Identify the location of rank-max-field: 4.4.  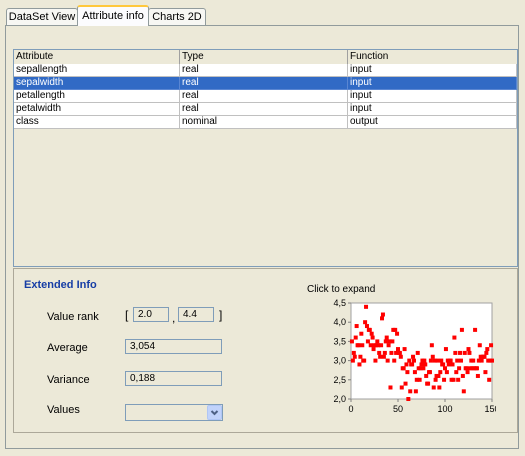
(196, 314).